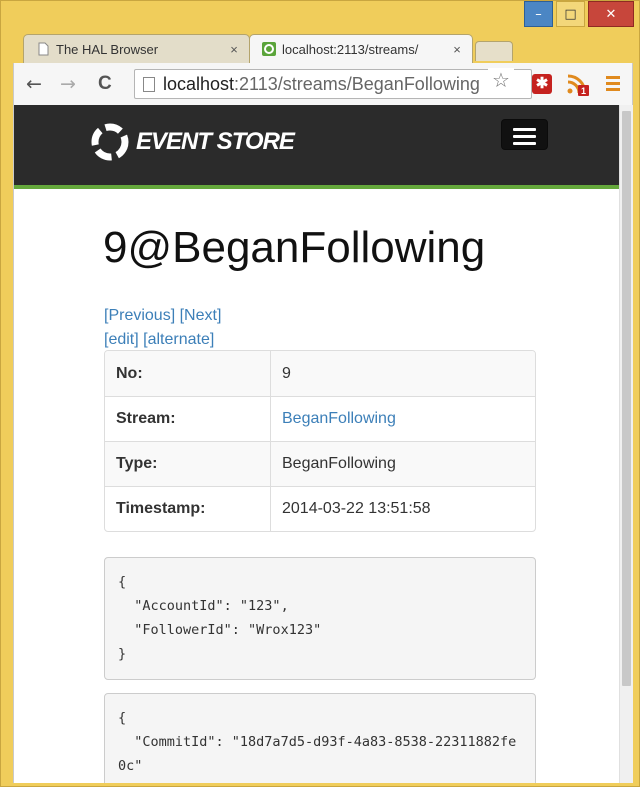 The width and height of the screenshot is (640, 787). Describe the element at coordinates (524, 134) in the screenshot. I see `nav-toggle-button` at that location.